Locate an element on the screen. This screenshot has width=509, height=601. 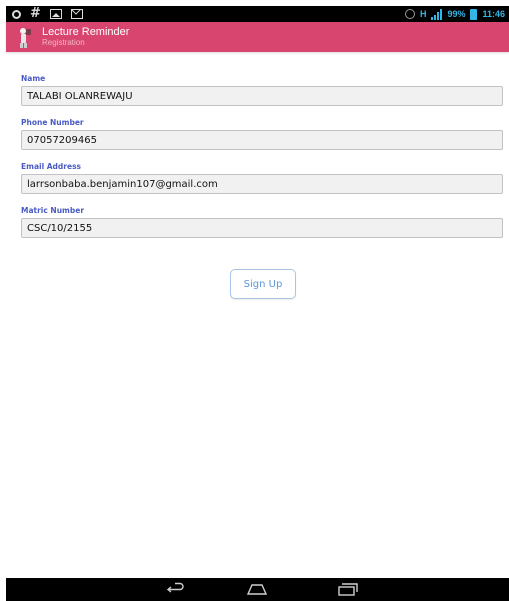
phone-field is located at coordinates (262, 140).